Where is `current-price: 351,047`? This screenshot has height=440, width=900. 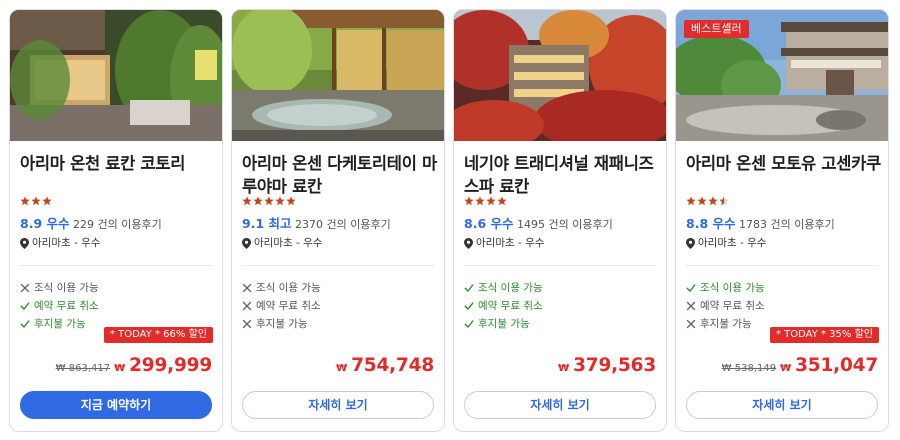
current-price: 351,047 is located at coordinates (836, 365).